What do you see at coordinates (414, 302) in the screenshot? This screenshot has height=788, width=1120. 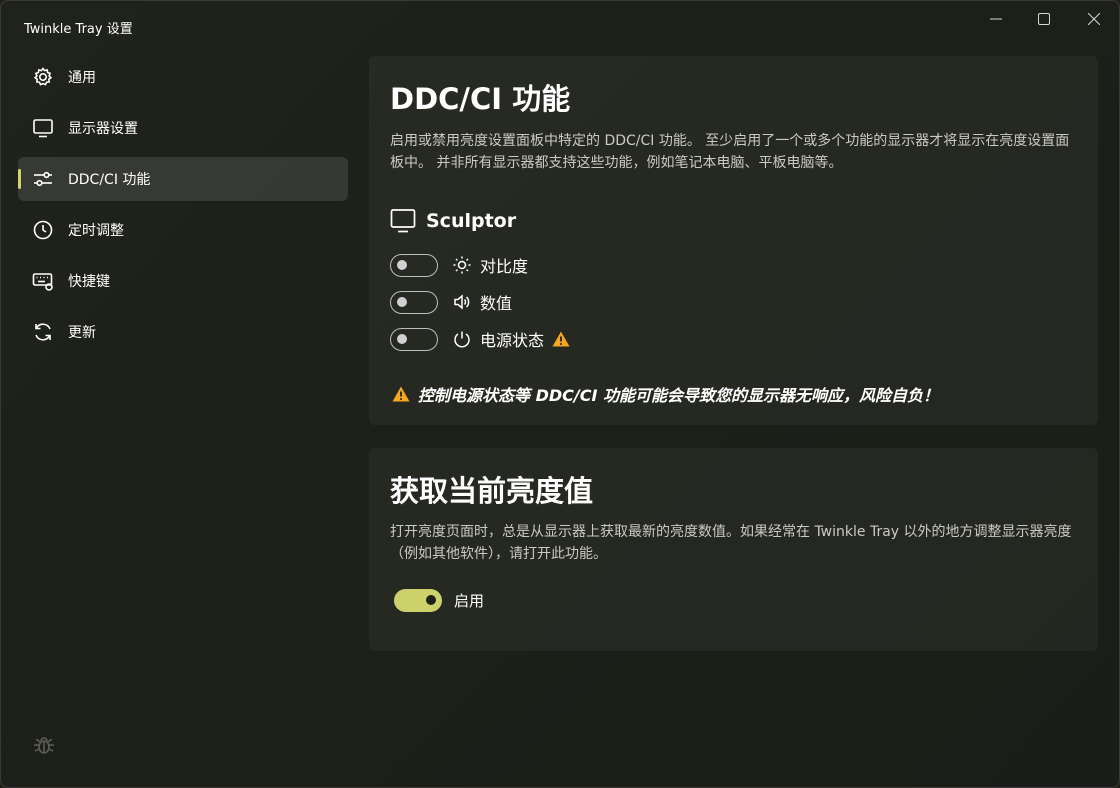 I see `volume-toggle` at bounding box center [414, 302].